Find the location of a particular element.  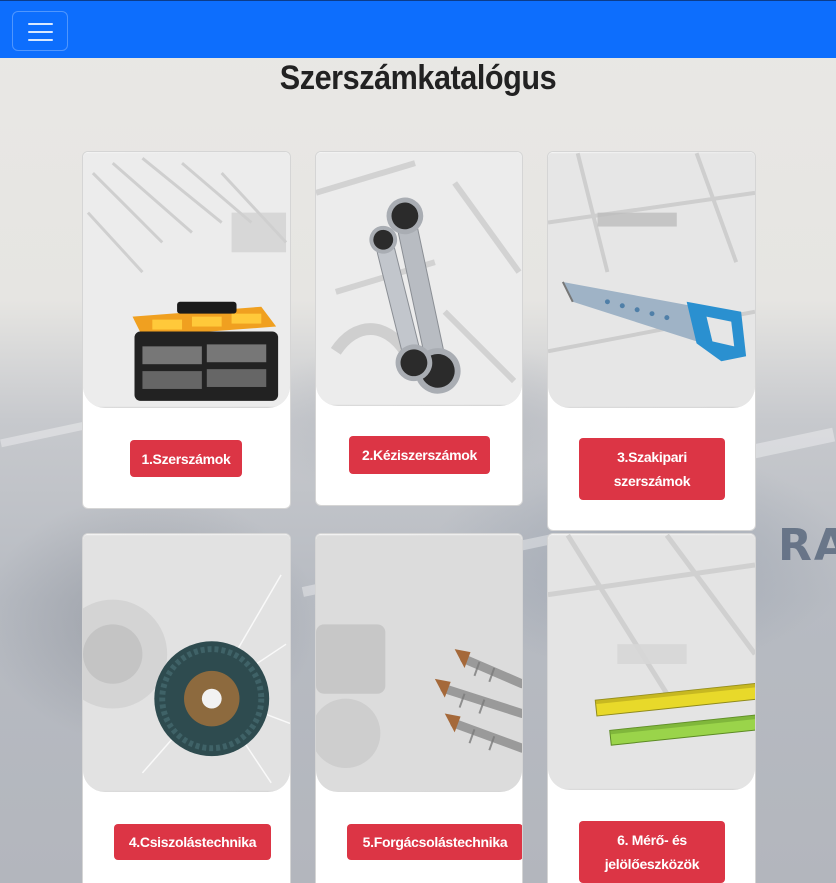

card-image-toolbox is located at coordinates (186, 280).